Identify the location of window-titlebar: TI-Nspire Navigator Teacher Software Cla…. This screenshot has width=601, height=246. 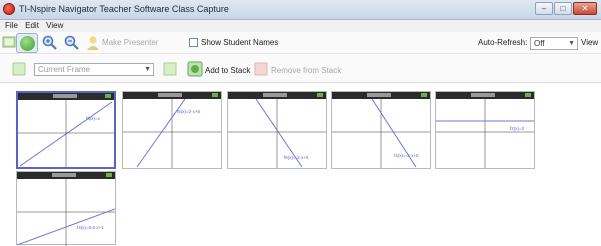
(300, 10).